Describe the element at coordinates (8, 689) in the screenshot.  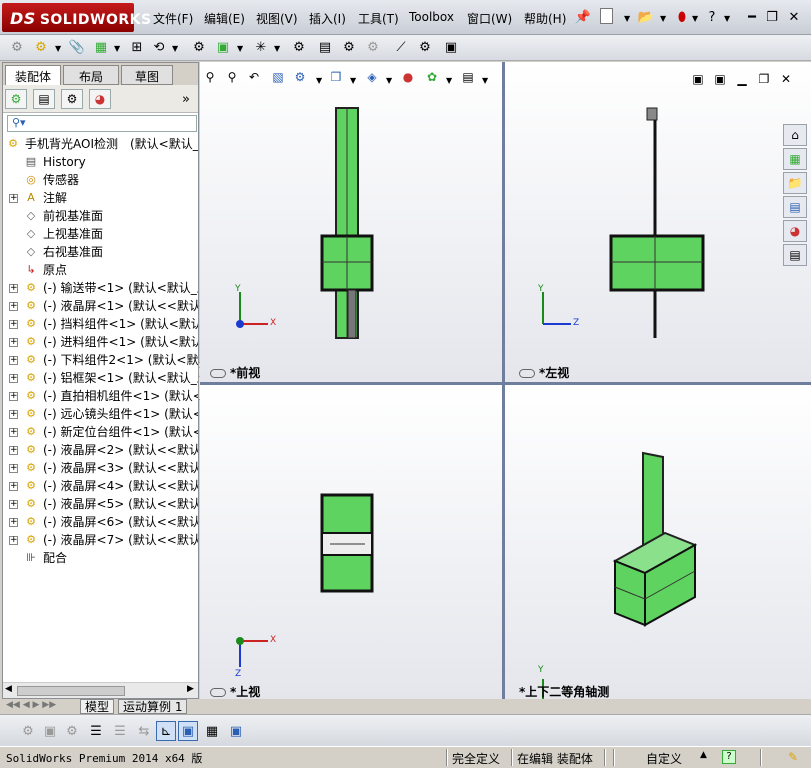
I see `scroll-left-icon: ◀` at that location.